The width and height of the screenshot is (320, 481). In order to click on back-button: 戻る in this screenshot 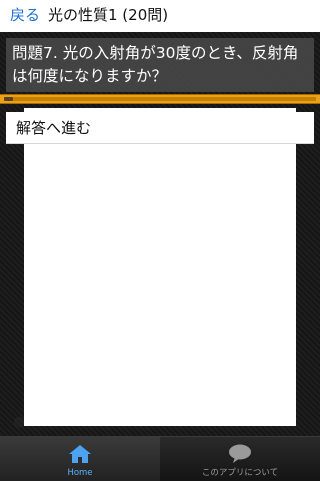, I will do `click(25, 15)`.